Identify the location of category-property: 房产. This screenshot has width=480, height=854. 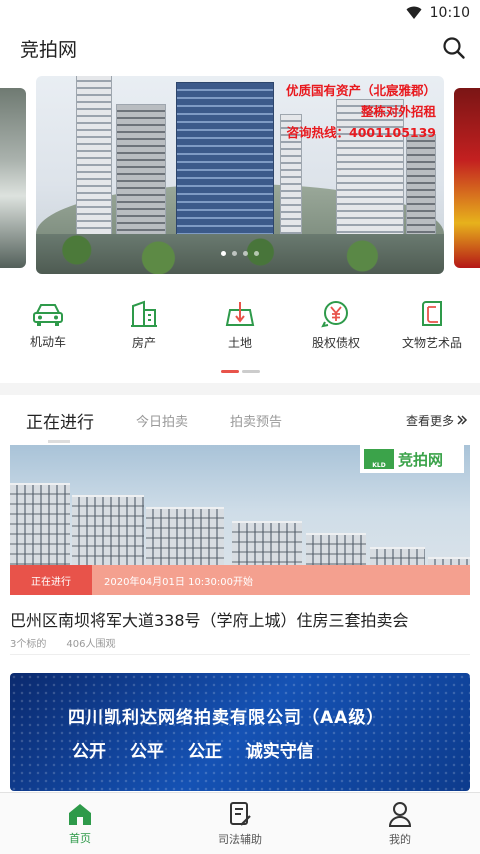
(144, 325).